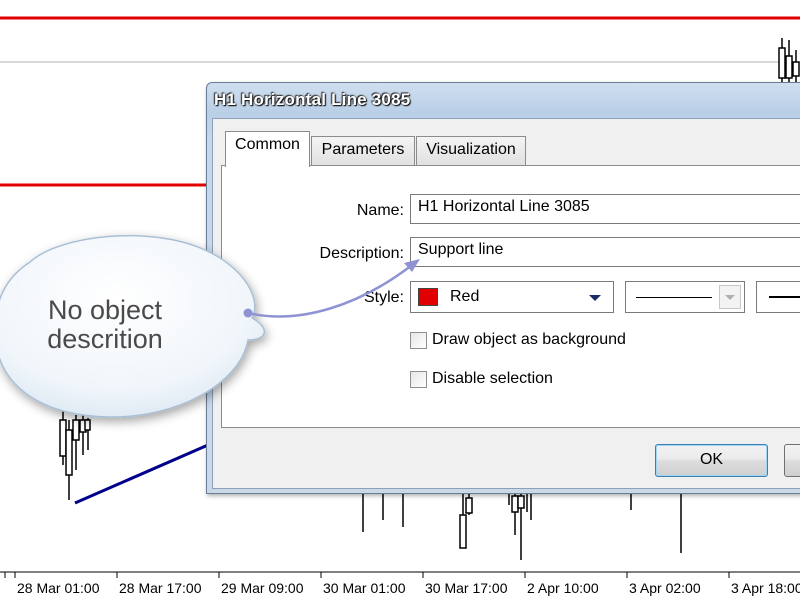 This screenshot has height=600, width=800. I want to click on candles-bottom, so click(522, 527).